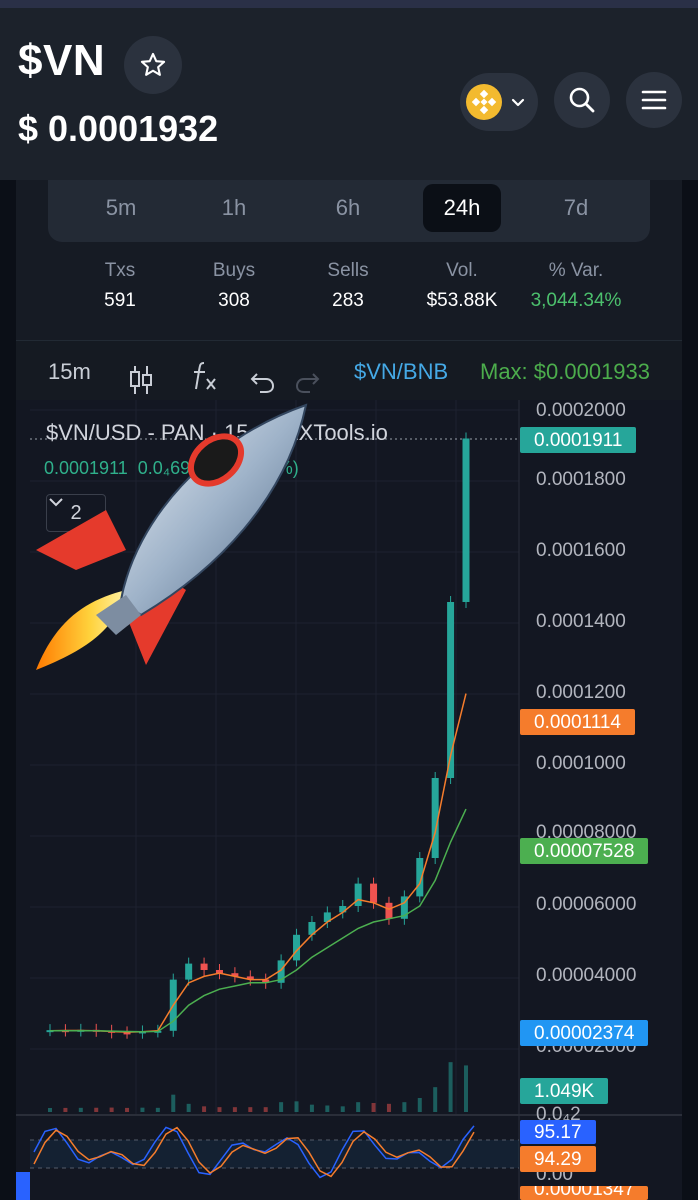 This screenshot has width=698, height=1200. I want to click on indicators-icon, so click(205, 376).